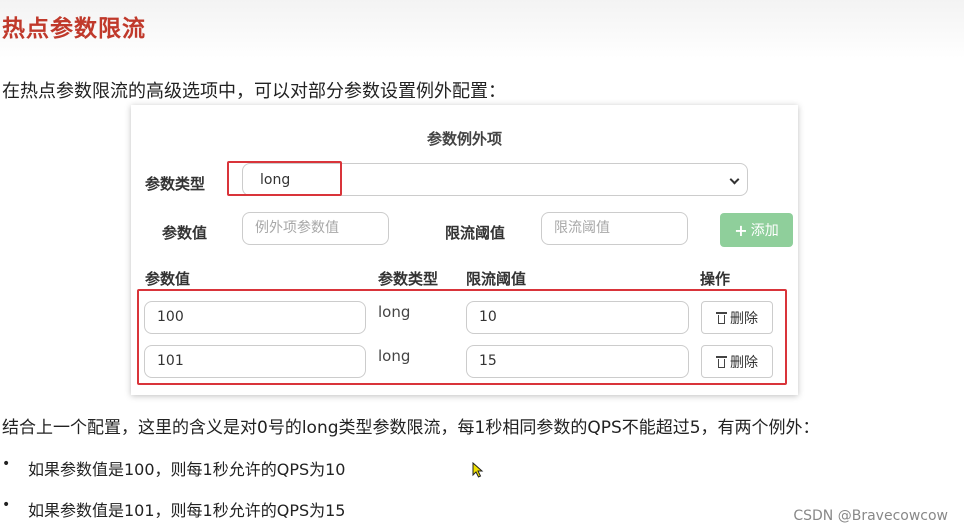 This screenshot has height=532, width=964. I want to click on col-header-param-value: 参数值, so click(168, 279).